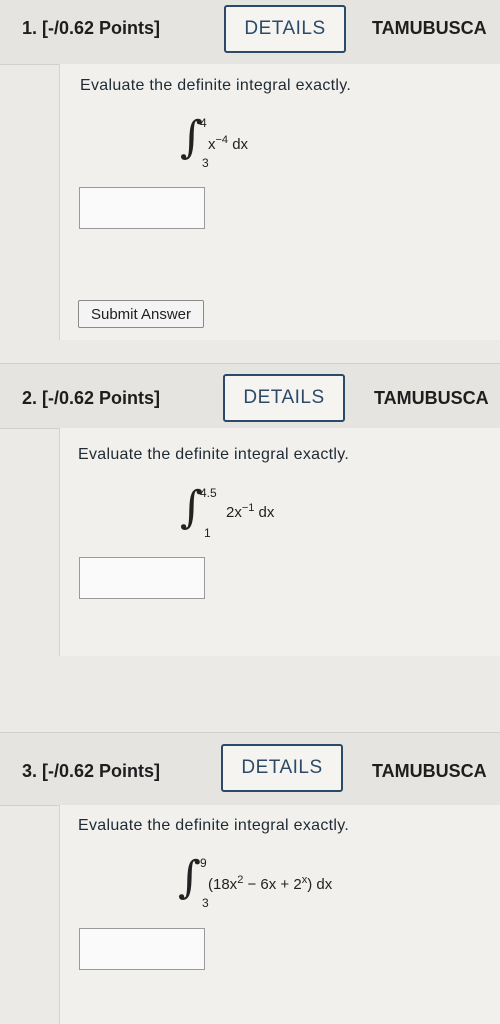  Describe the element at coordinates (91, 28) in the screenshot. I see `question-number: 1. [-/0.62 Points]` at that location.